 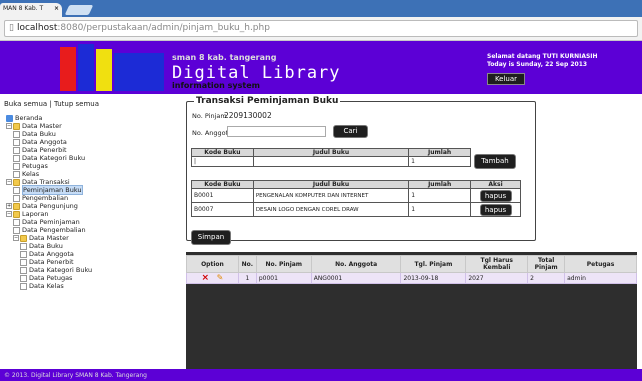 What do you see at coordinates (331, 184) in the screenshot?
I see `items-header-judul: Judul Buku` at bounding box center [331, 184].